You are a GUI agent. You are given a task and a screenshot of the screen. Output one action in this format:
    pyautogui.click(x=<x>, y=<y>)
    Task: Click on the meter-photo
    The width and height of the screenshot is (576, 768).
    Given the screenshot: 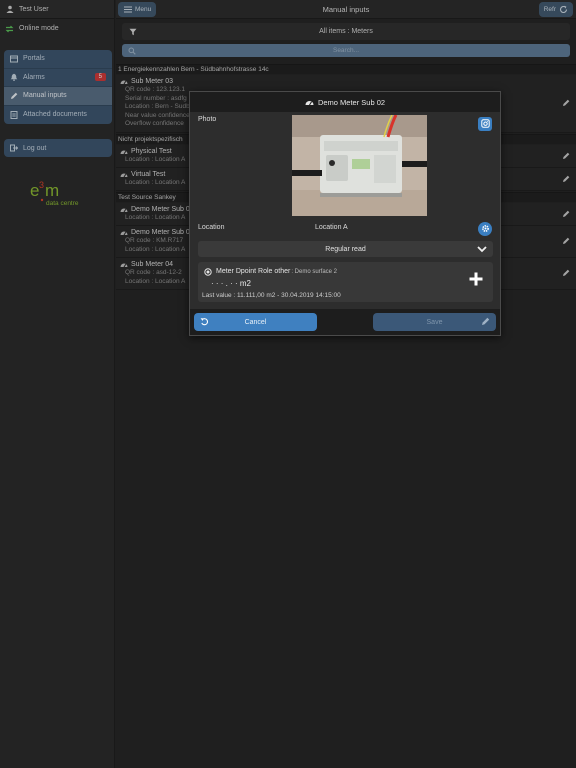 What is the action you would take?
    pyautogui.click(x=359, y=165)
    